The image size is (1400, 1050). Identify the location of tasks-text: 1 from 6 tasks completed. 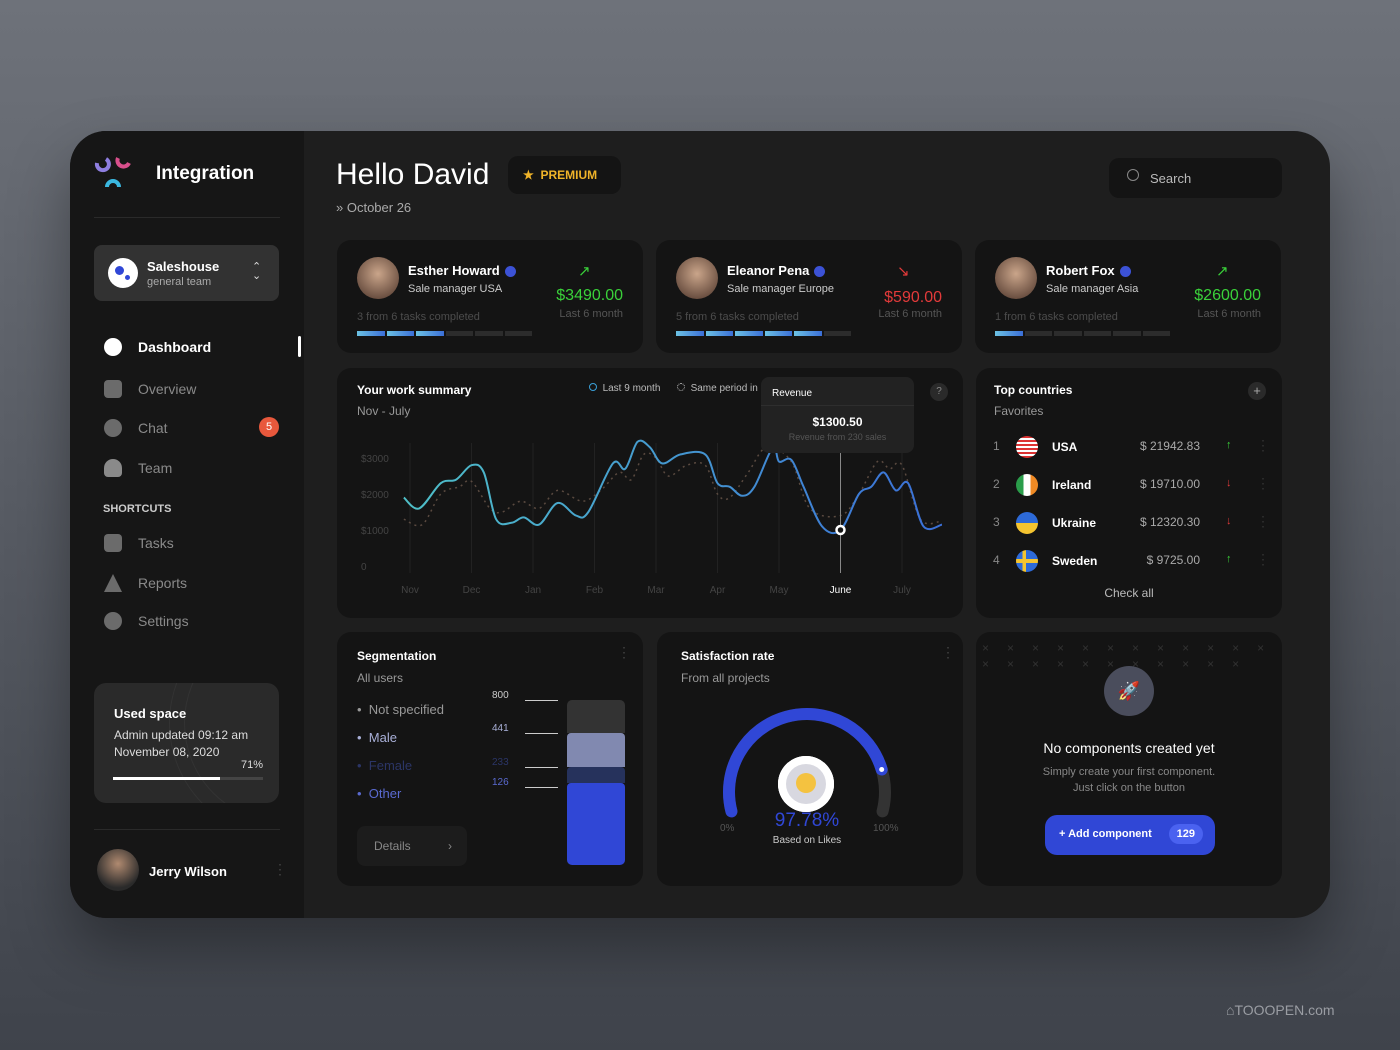
(1056, 317).